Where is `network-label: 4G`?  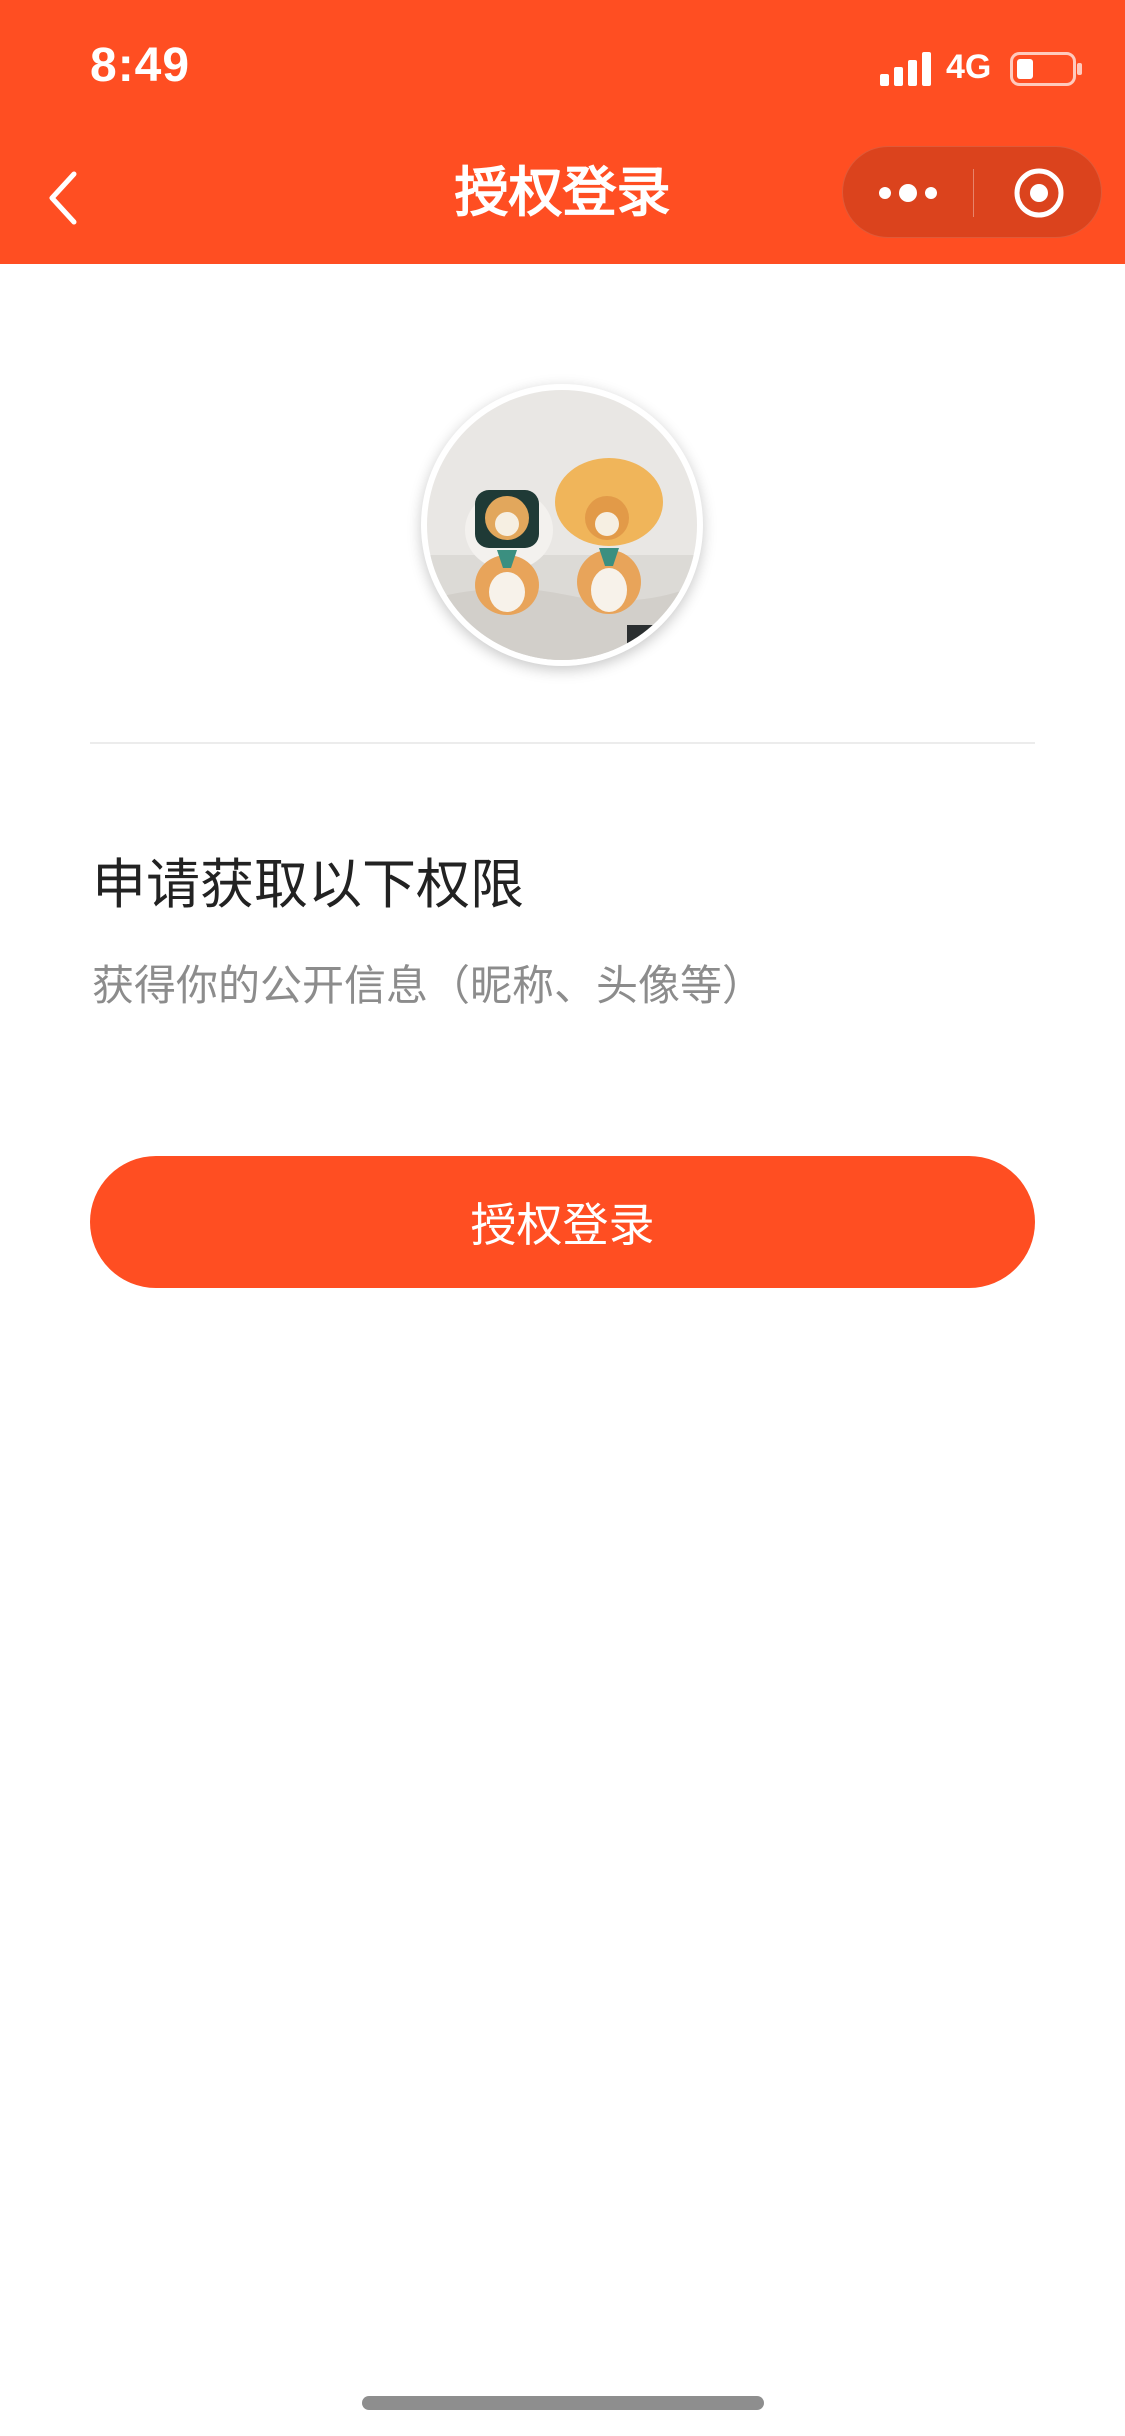 network-label: 4G is located at coordinates (969, 67).